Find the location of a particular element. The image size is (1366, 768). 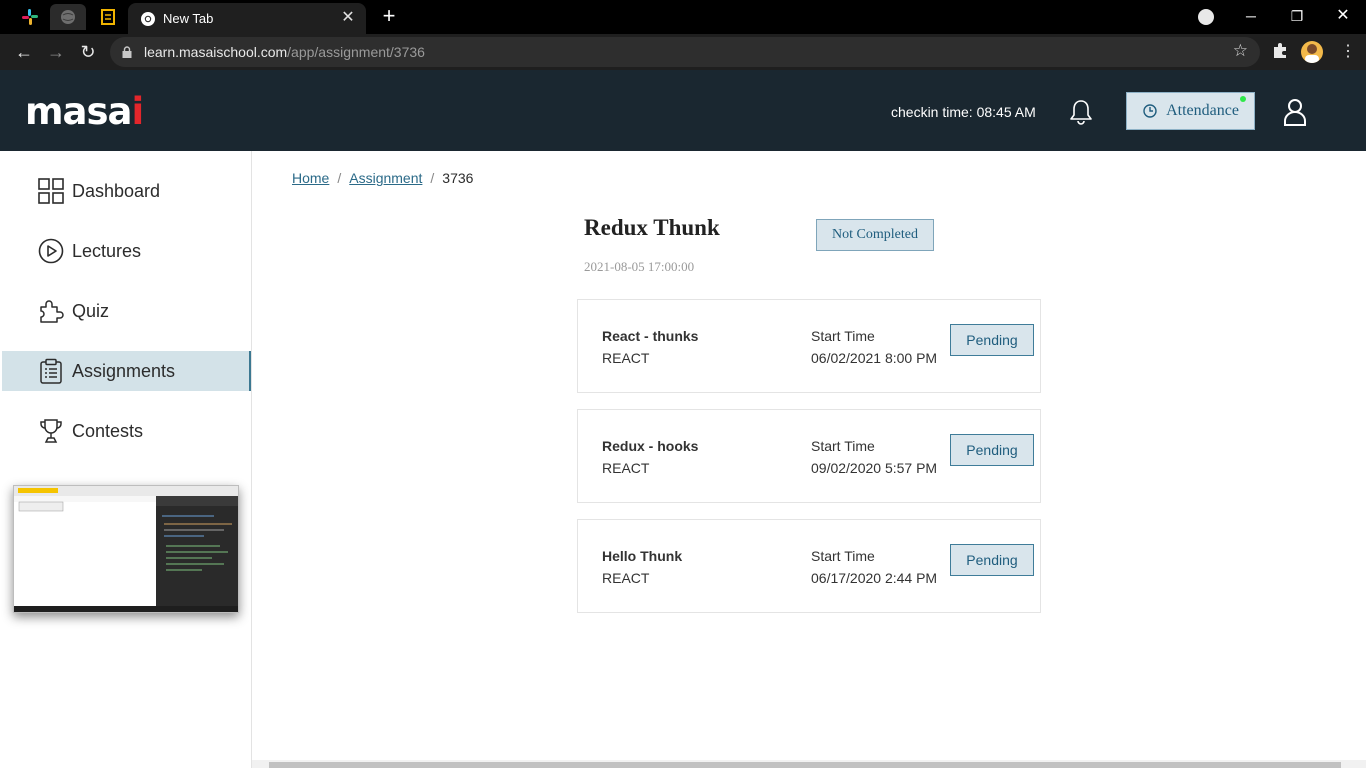

forward-button: → is located at coordinates (56, 52).